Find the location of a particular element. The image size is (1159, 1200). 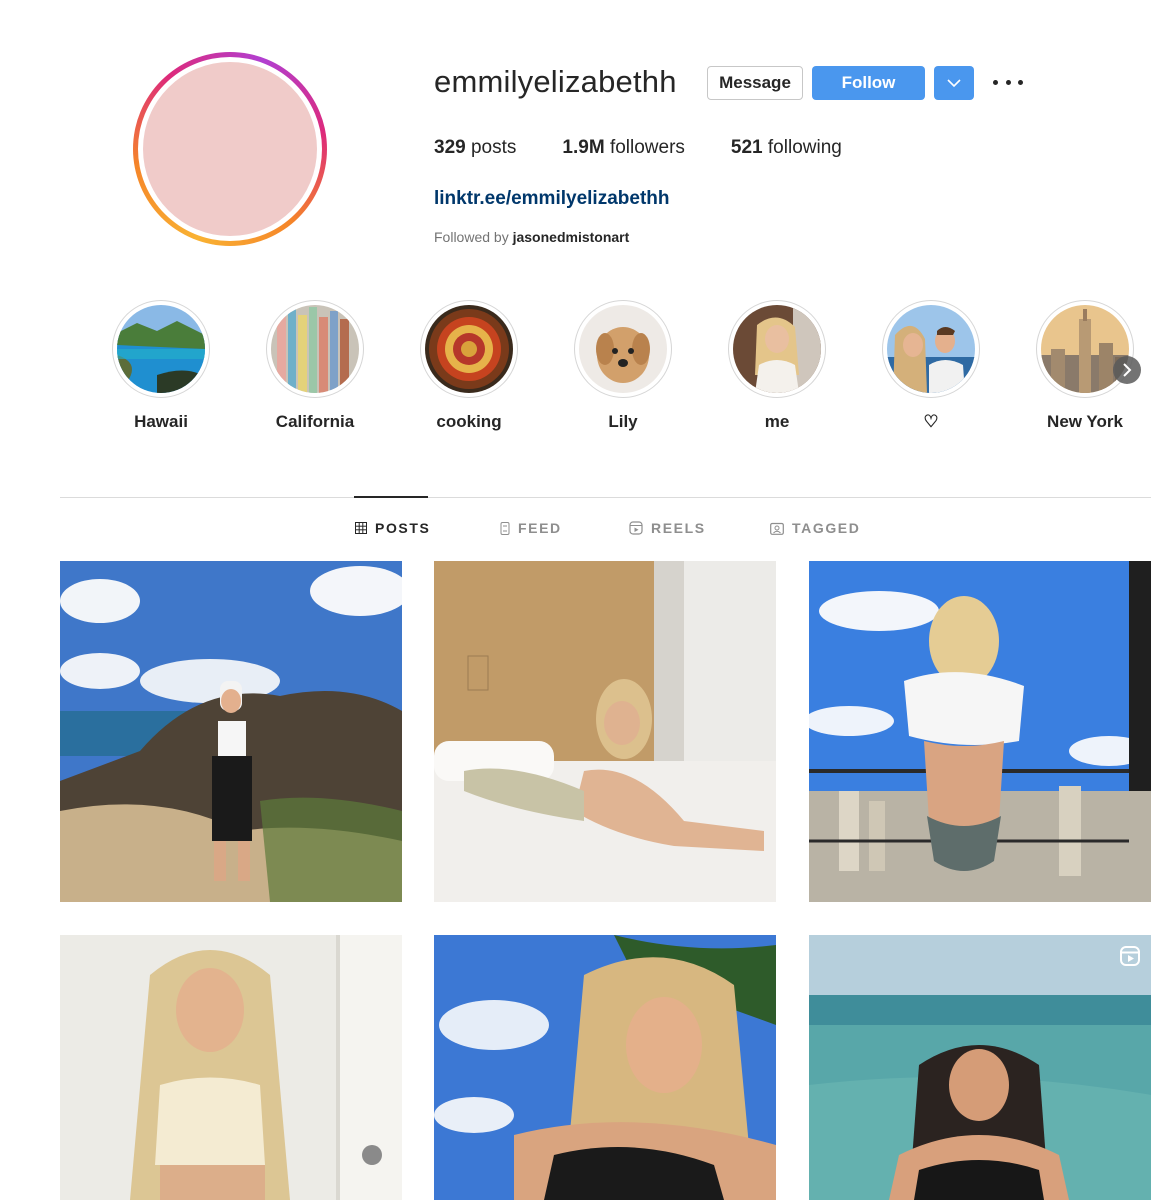

highlight-heart: ♡ is located at coordinates (931, 366).